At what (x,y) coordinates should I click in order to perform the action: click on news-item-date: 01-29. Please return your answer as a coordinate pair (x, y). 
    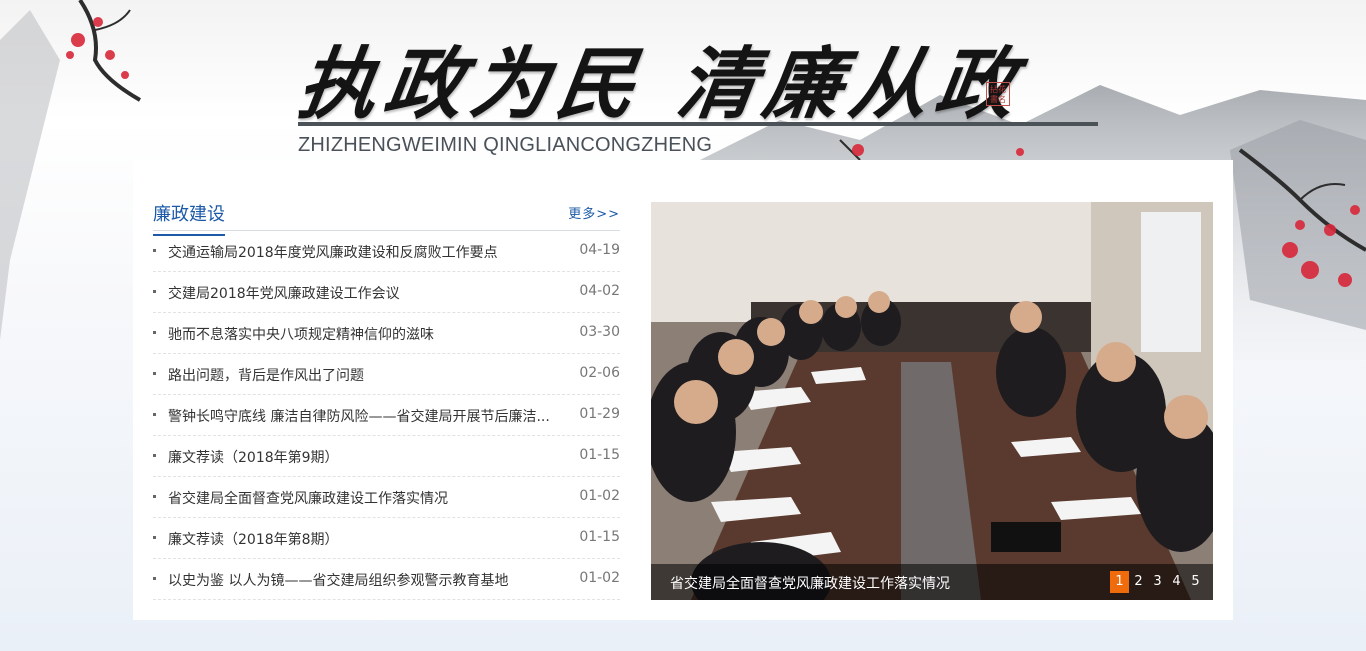
    Looking at the image, I should click on (599, 414).